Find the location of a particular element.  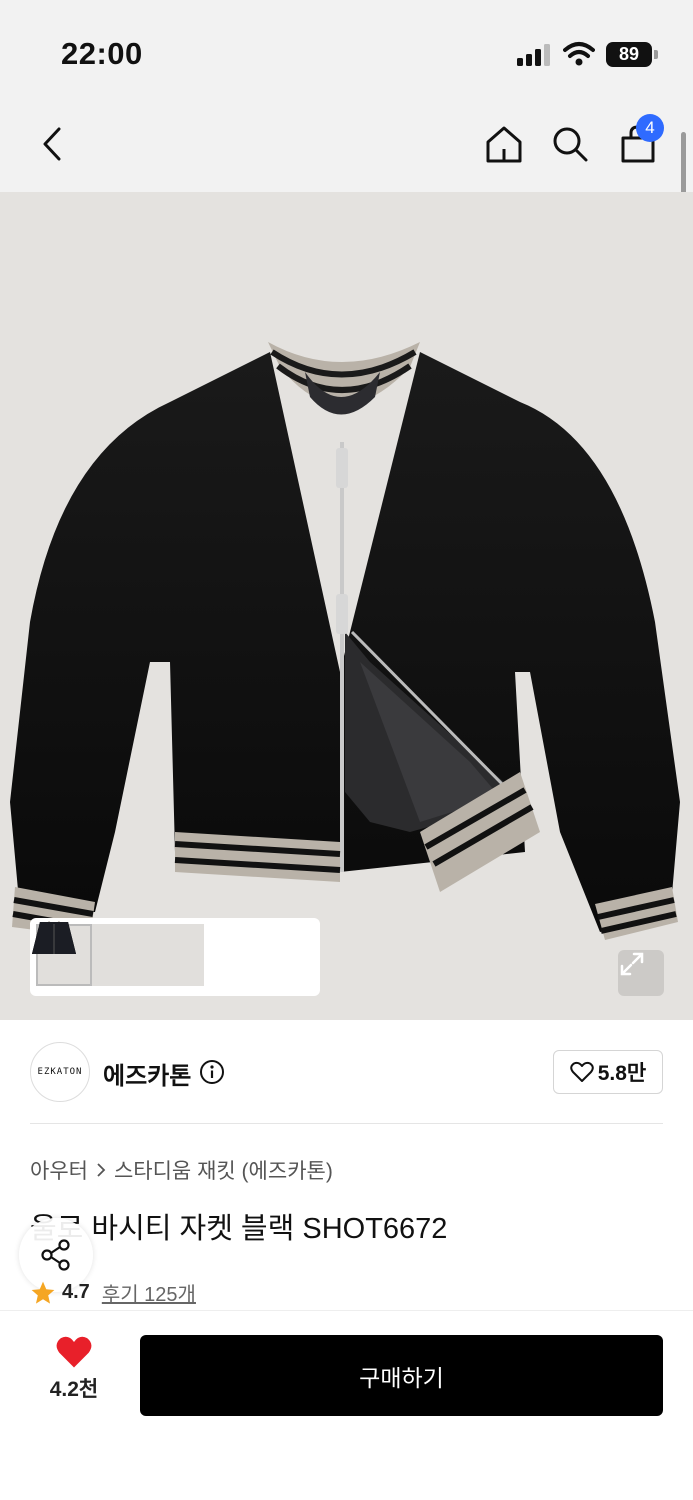

brand-name: 에즈카톤 is located at coordinates (147, 1073).